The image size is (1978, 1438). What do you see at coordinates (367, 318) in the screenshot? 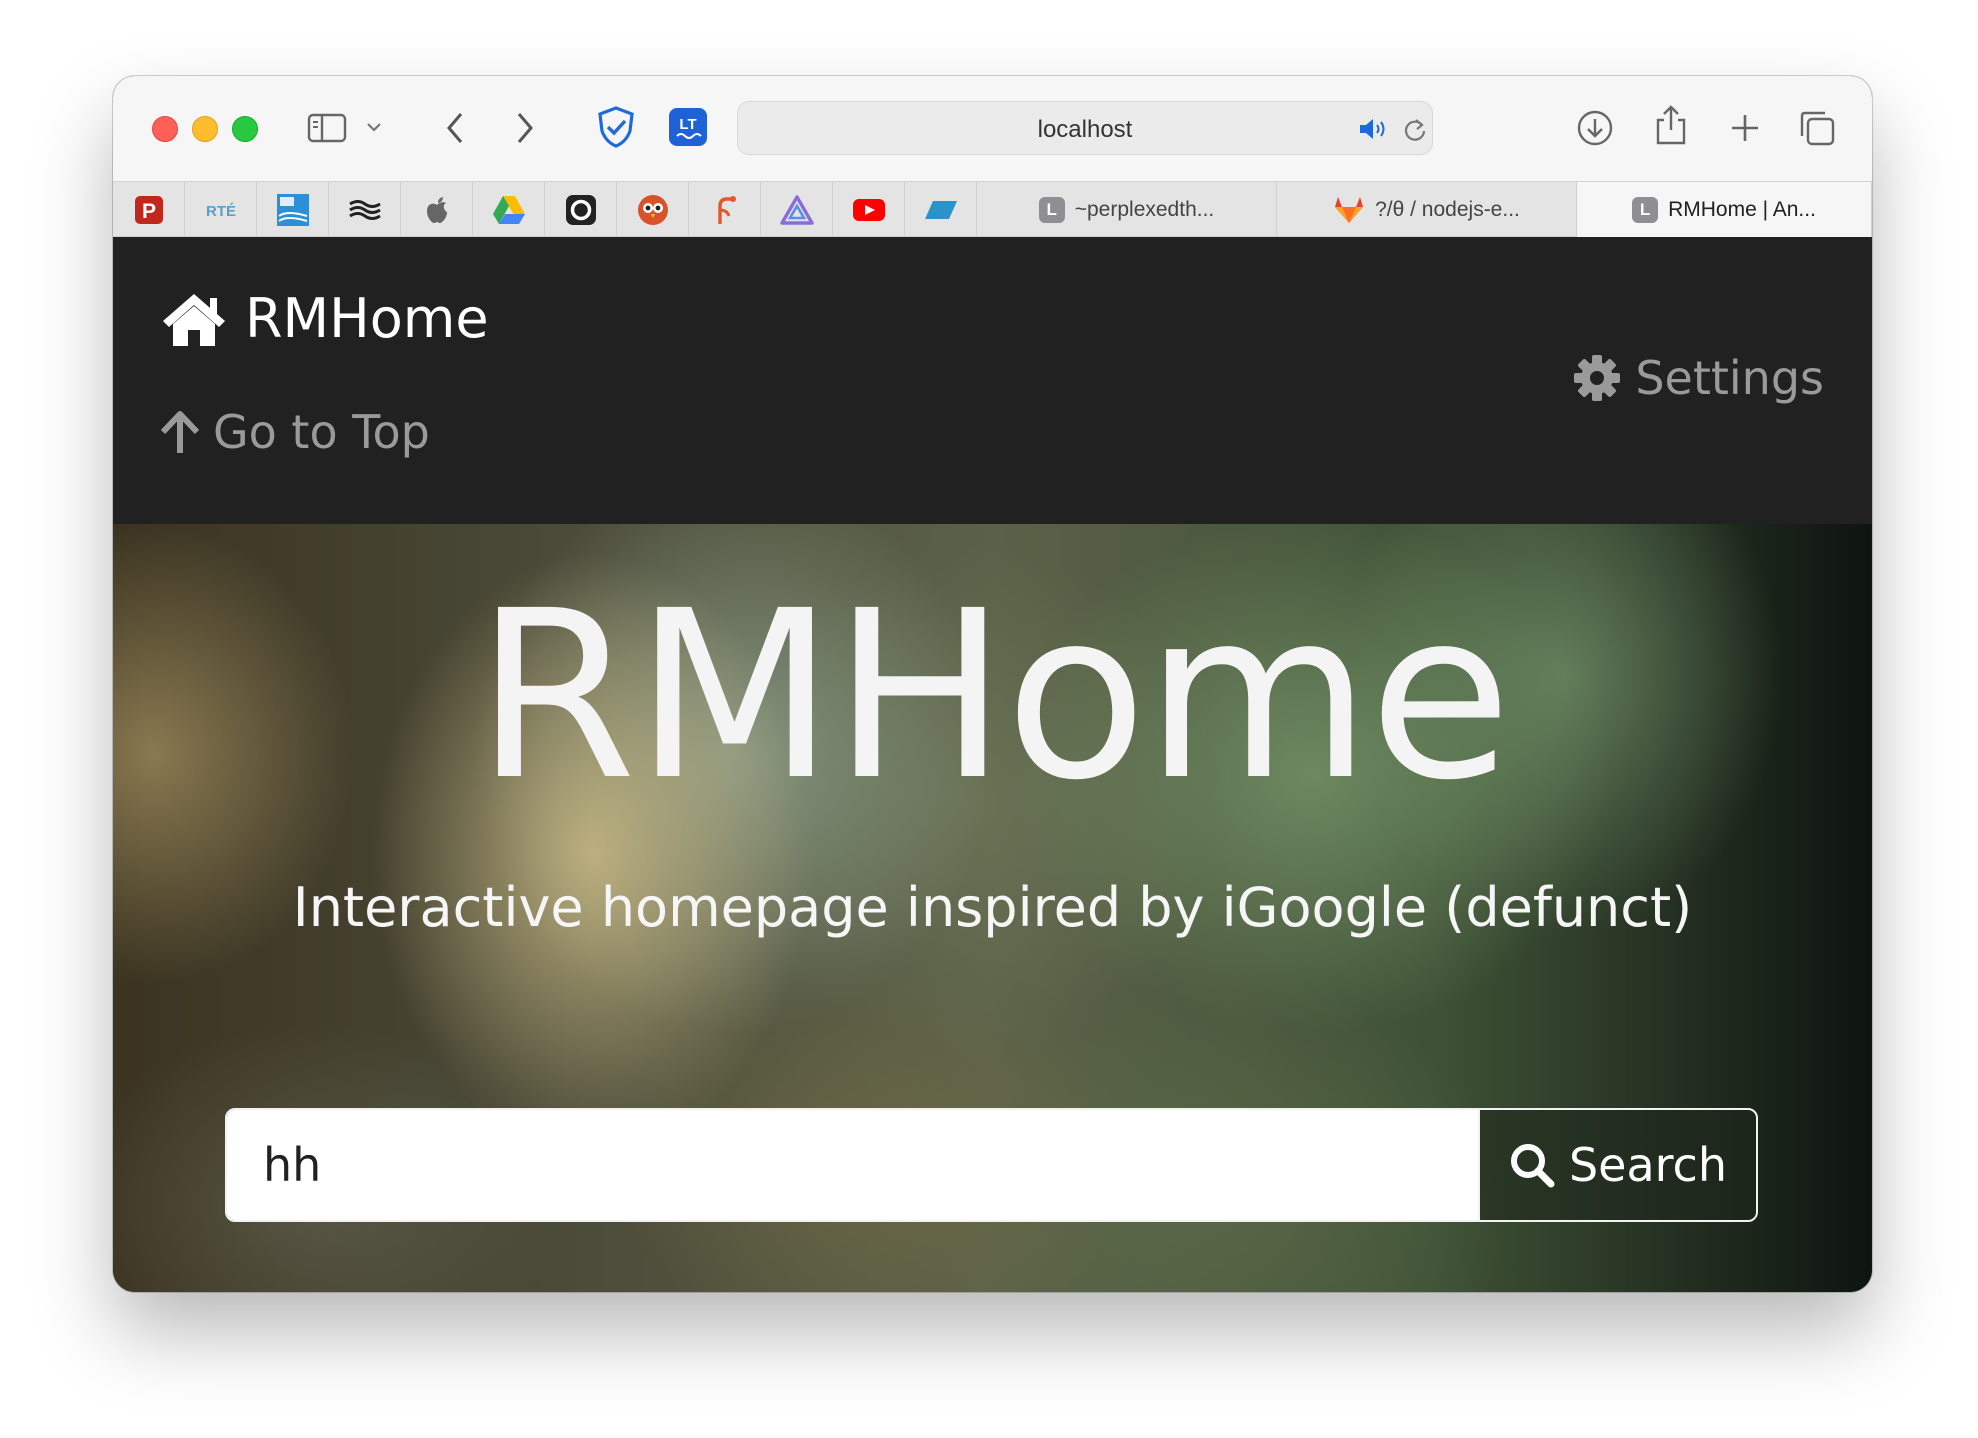
I see `brand-text: RMHome` at bounding box center [367, 318].